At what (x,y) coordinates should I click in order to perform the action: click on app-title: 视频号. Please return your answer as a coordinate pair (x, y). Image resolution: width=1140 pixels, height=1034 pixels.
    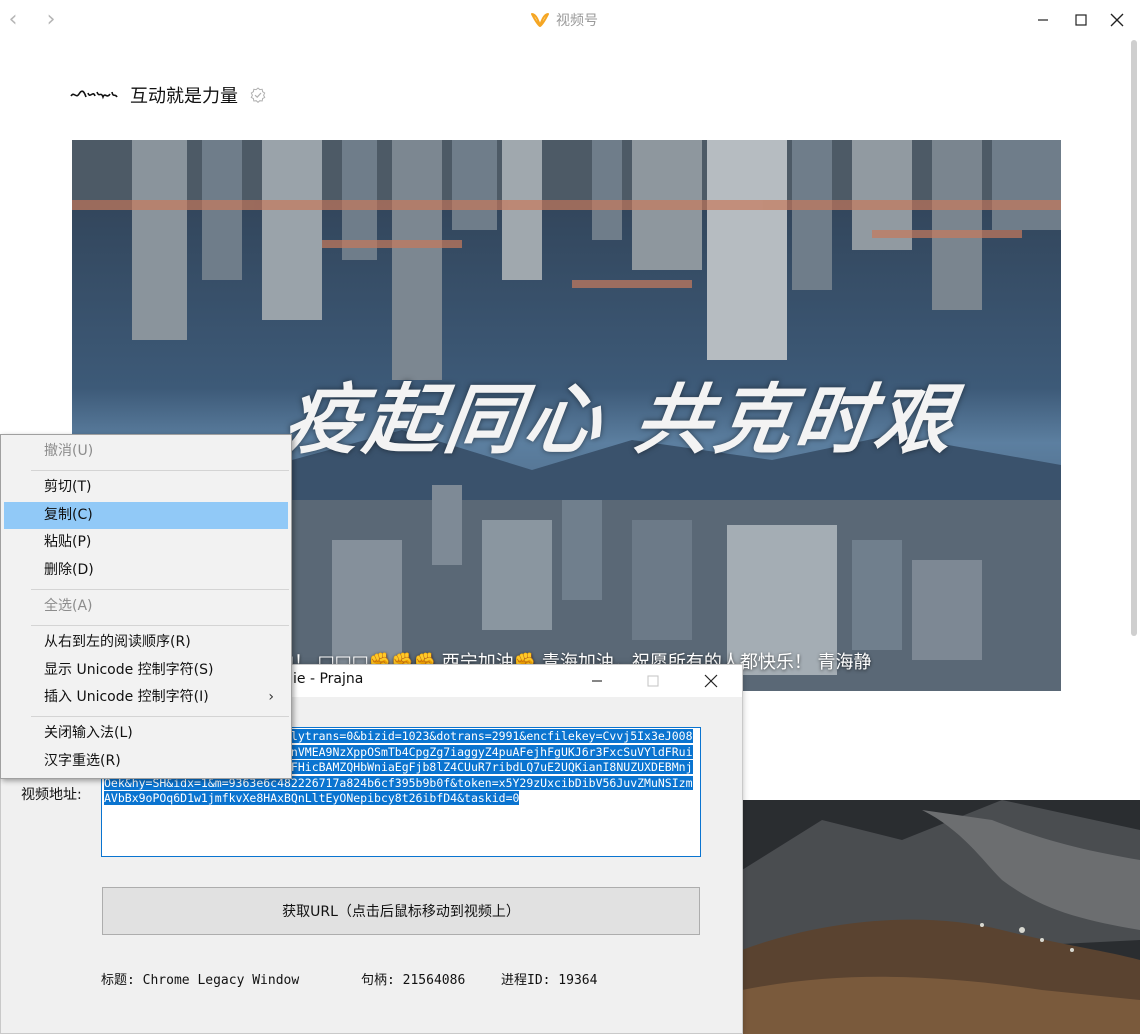
    Looking at the image, I should click on (564, 20).